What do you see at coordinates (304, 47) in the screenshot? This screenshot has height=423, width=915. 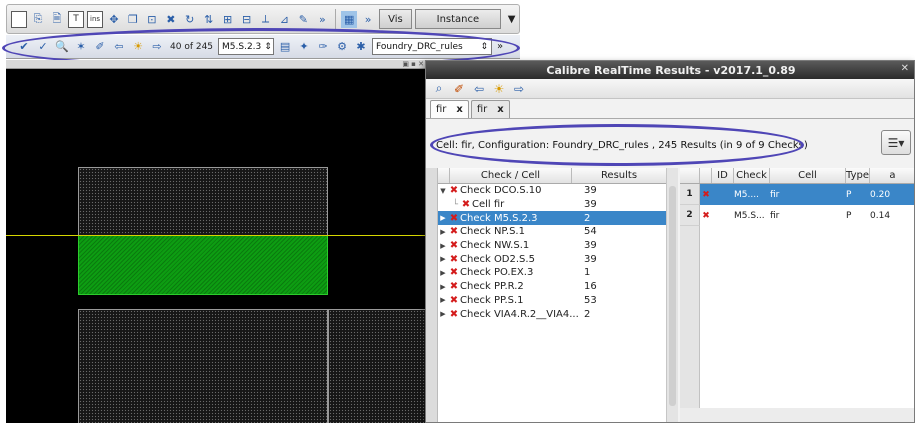 I see `wizard-icon: ✦` at bounding box center [304, 47].